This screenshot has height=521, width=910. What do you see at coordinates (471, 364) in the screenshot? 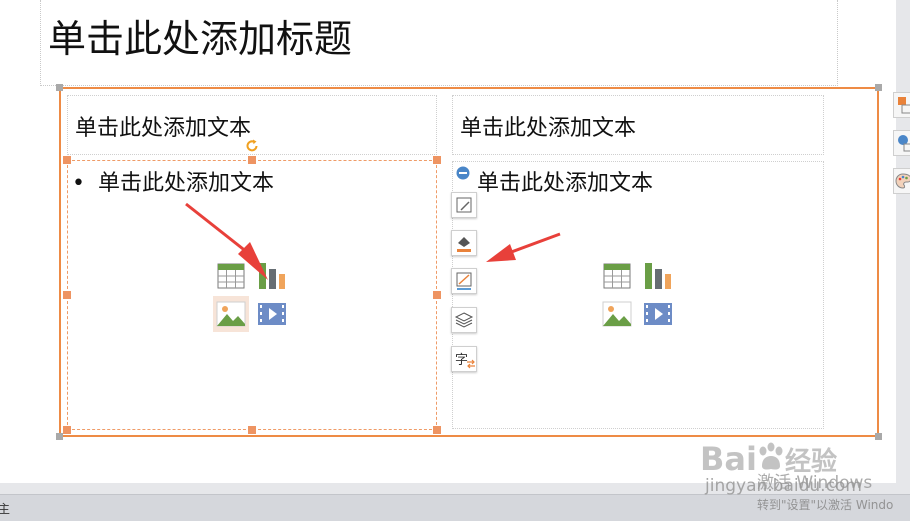
I see `swap-arrows-icon` at bounding box center [471, 364].